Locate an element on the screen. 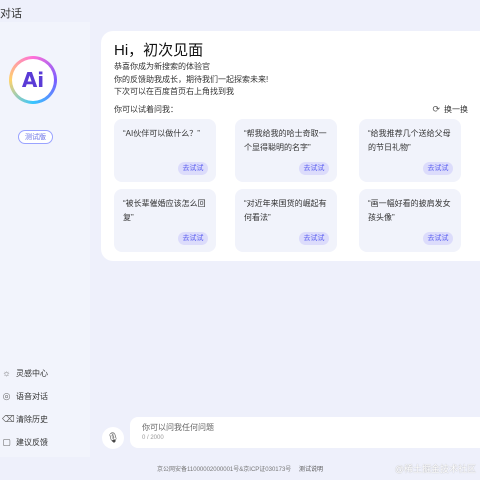  char-counter: 0 / 2000 is located at coordinates (153, 438).